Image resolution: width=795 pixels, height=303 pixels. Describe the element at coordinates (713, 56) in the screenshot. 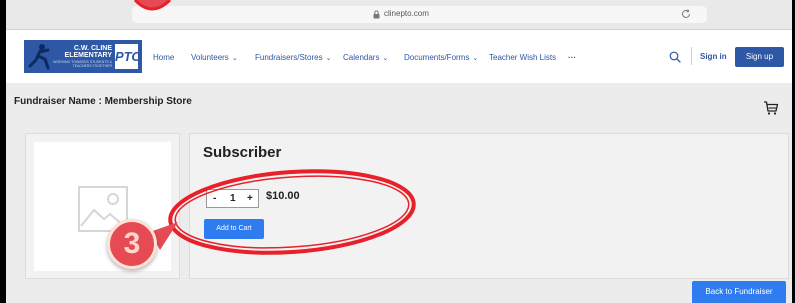

I see `sign-in-link: Sign in` at that location.